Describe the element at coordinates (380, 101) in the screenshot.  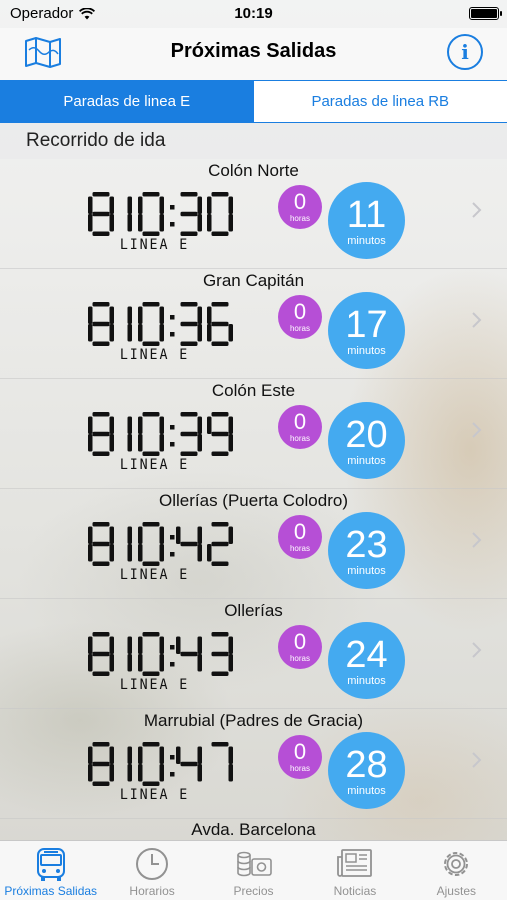
I see `segment-linea-rb: Paradas de linea RB` at that location.